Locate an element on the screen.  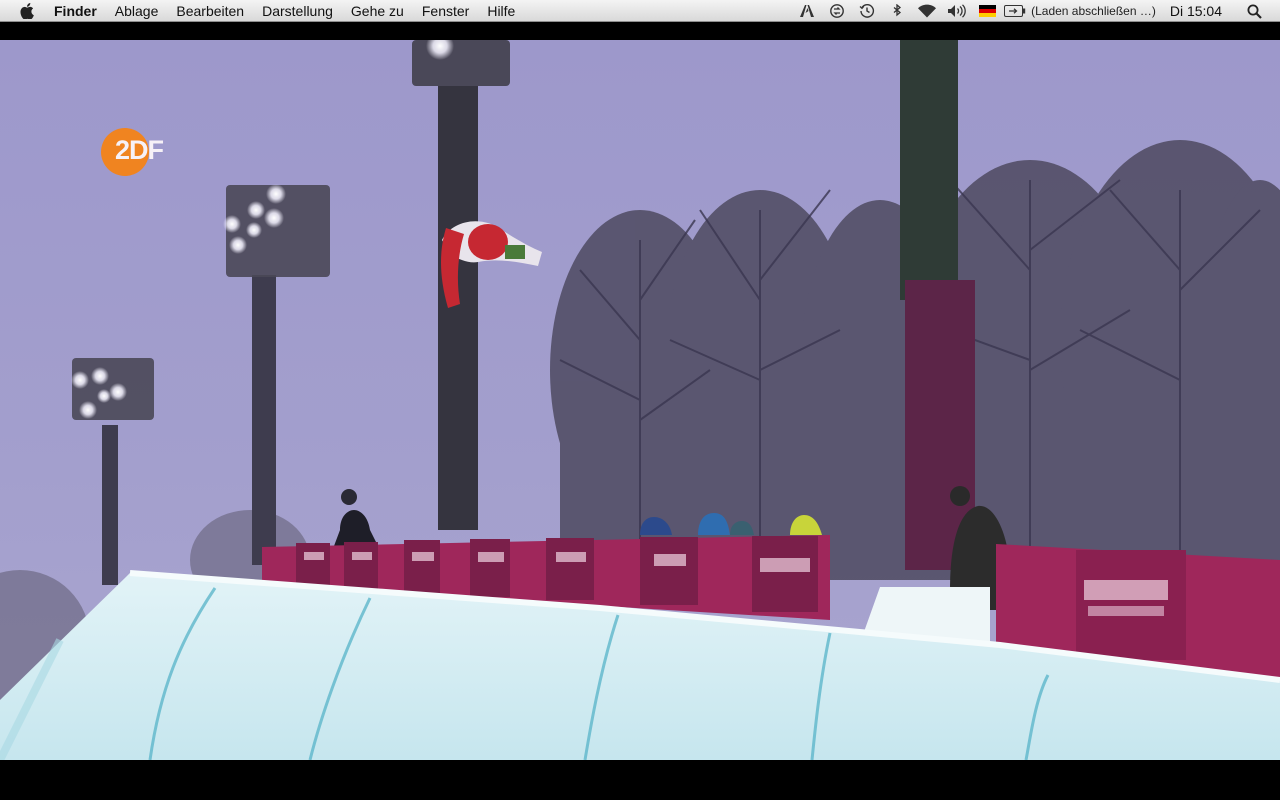
menu-gehe-zu: Gehe zu is located at coordinates (377, 11).